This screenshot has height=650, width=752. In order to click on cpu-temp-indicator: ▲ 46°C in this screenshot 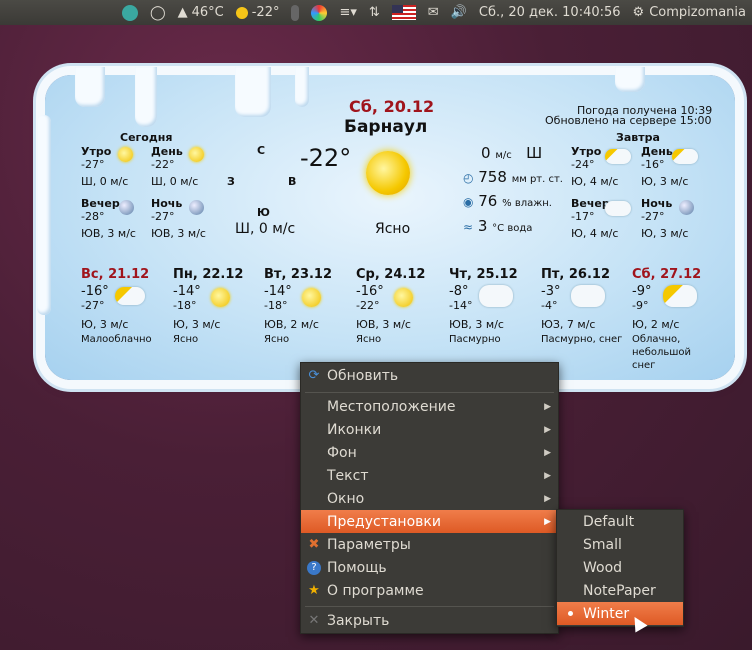, I will do `click(201, 12)`.